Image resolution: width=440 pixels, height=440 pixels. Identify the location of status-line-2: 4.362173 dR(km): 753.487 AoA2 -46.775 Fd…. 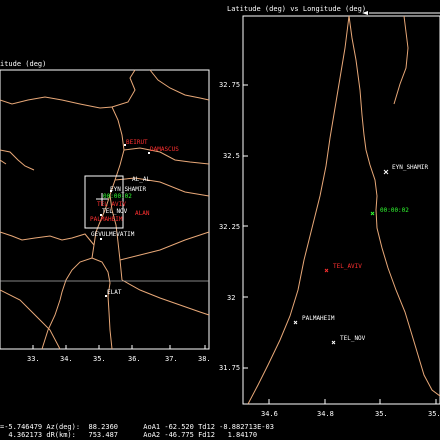
(129, 435).